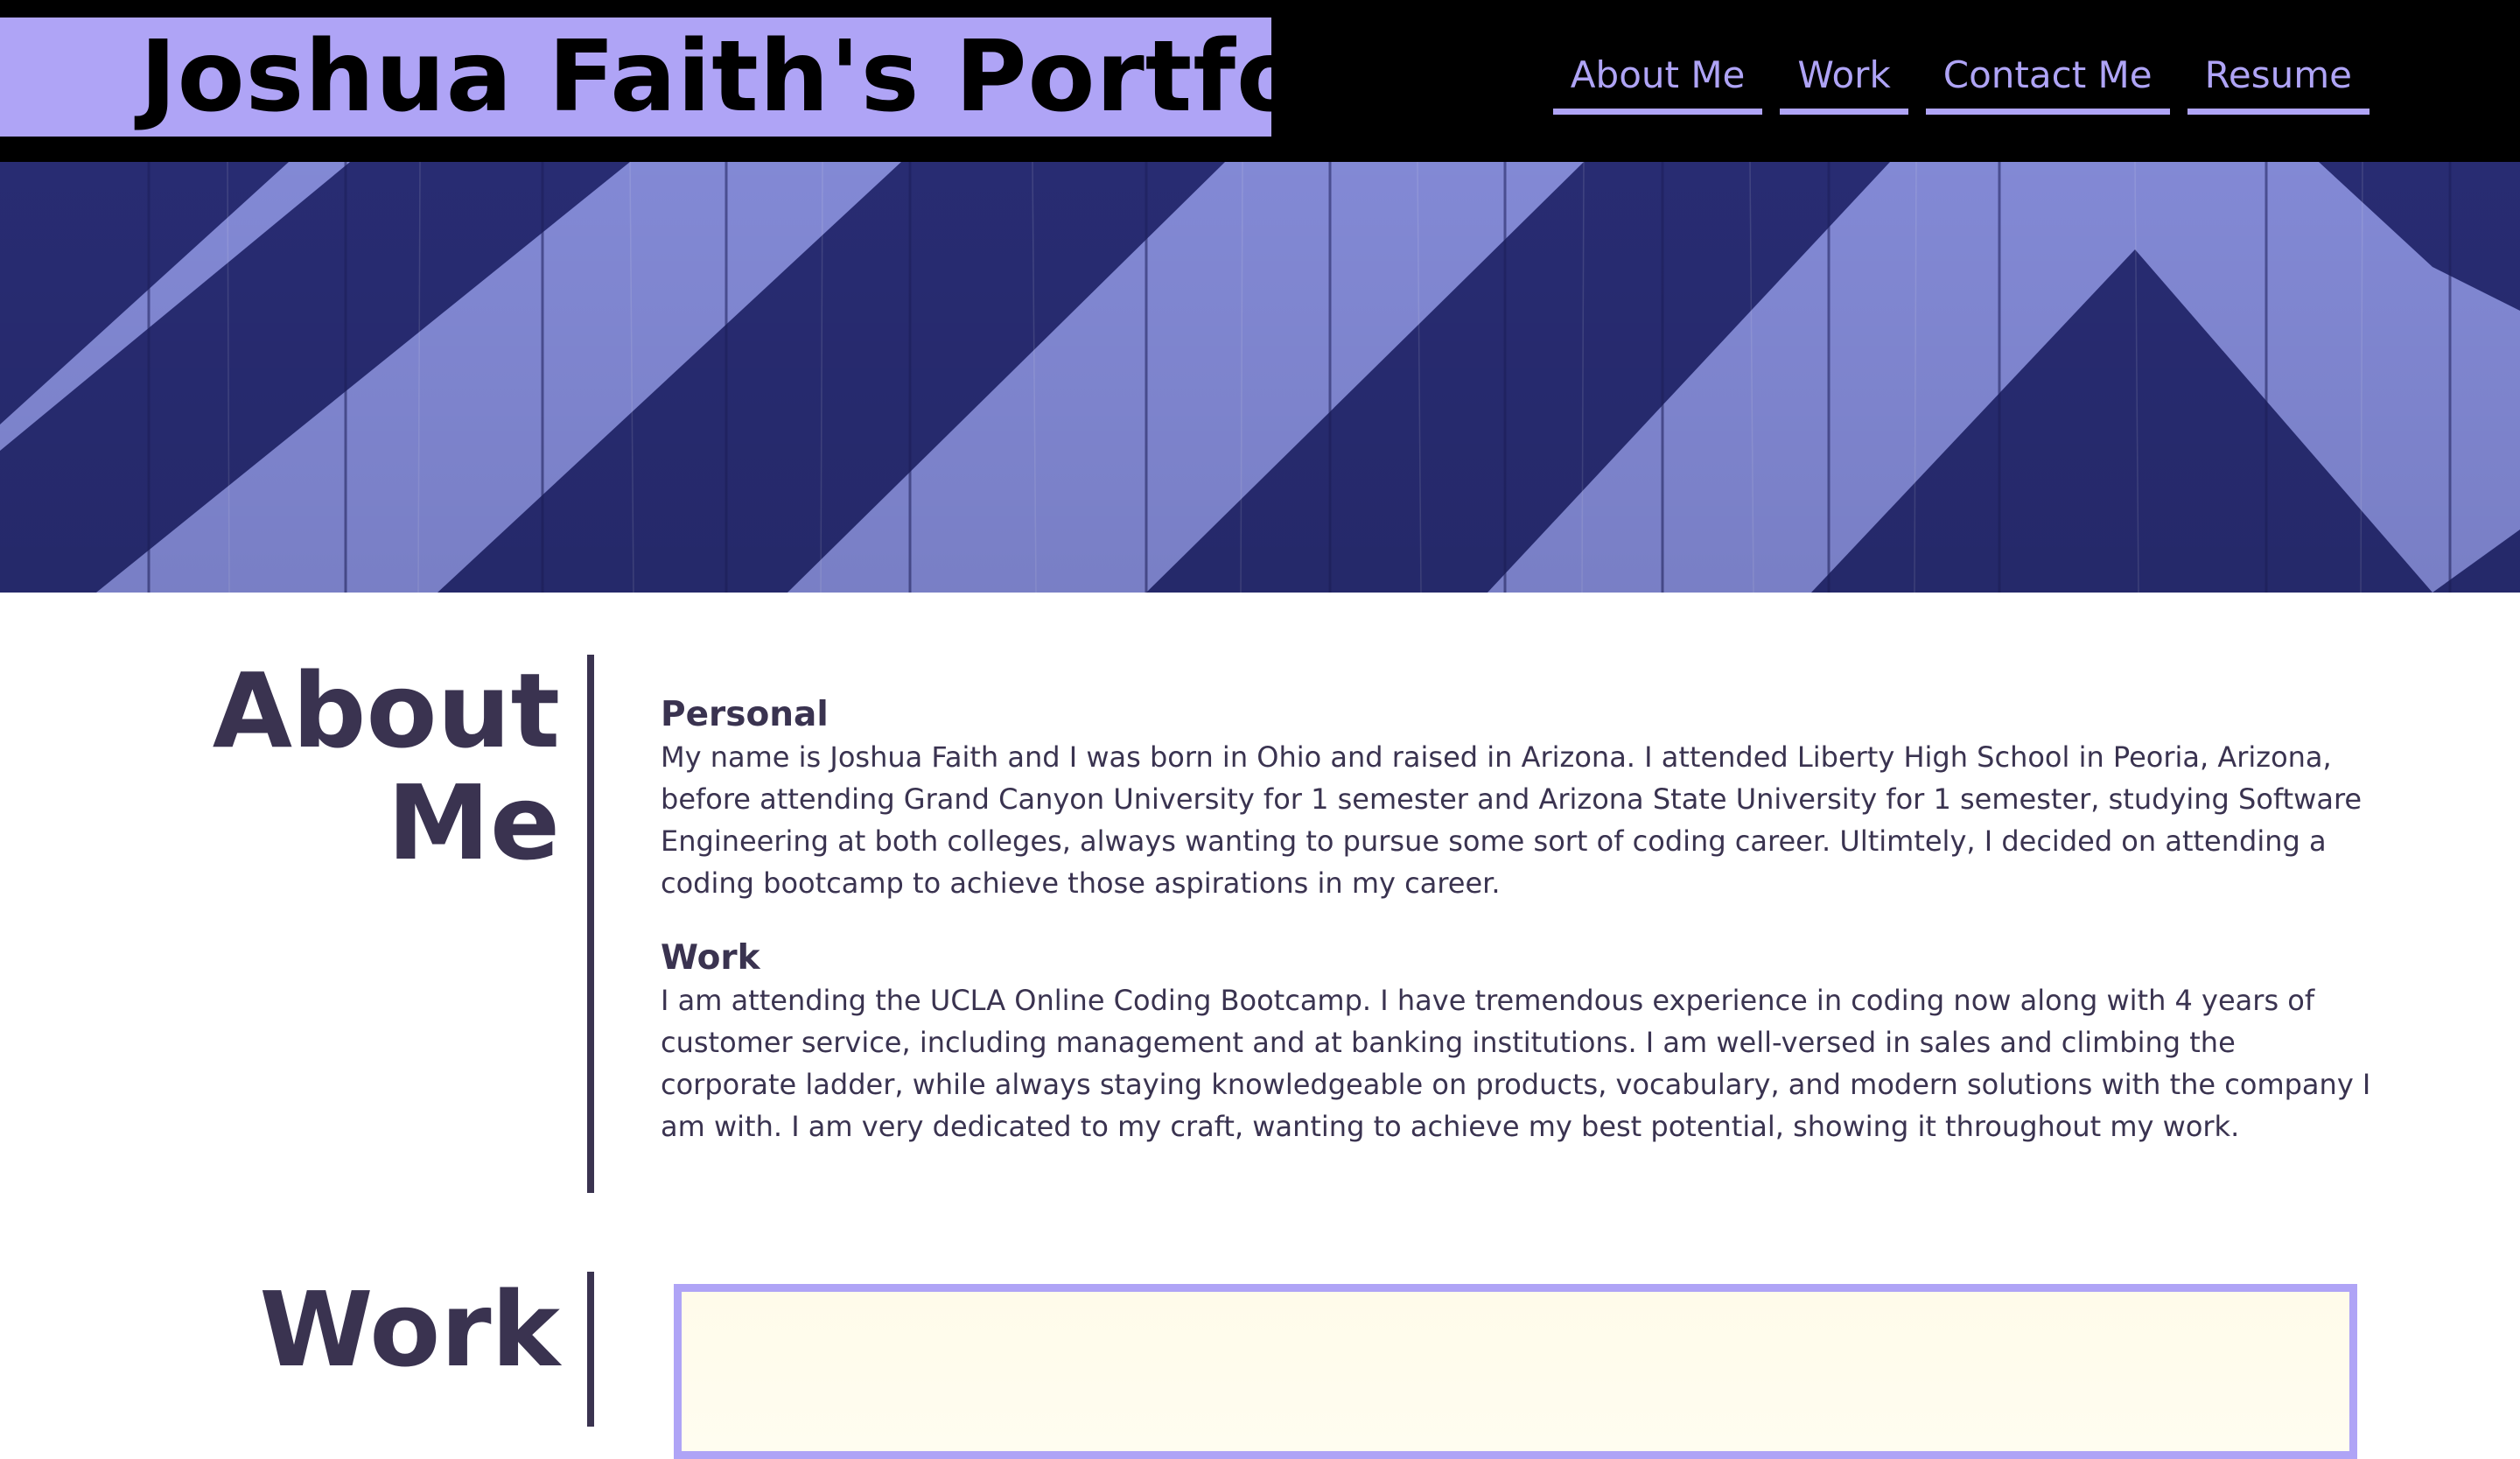  Describe the element at coordinates (473, 822) in the screenshot. I see `about-heading-line2: Me` at that location.